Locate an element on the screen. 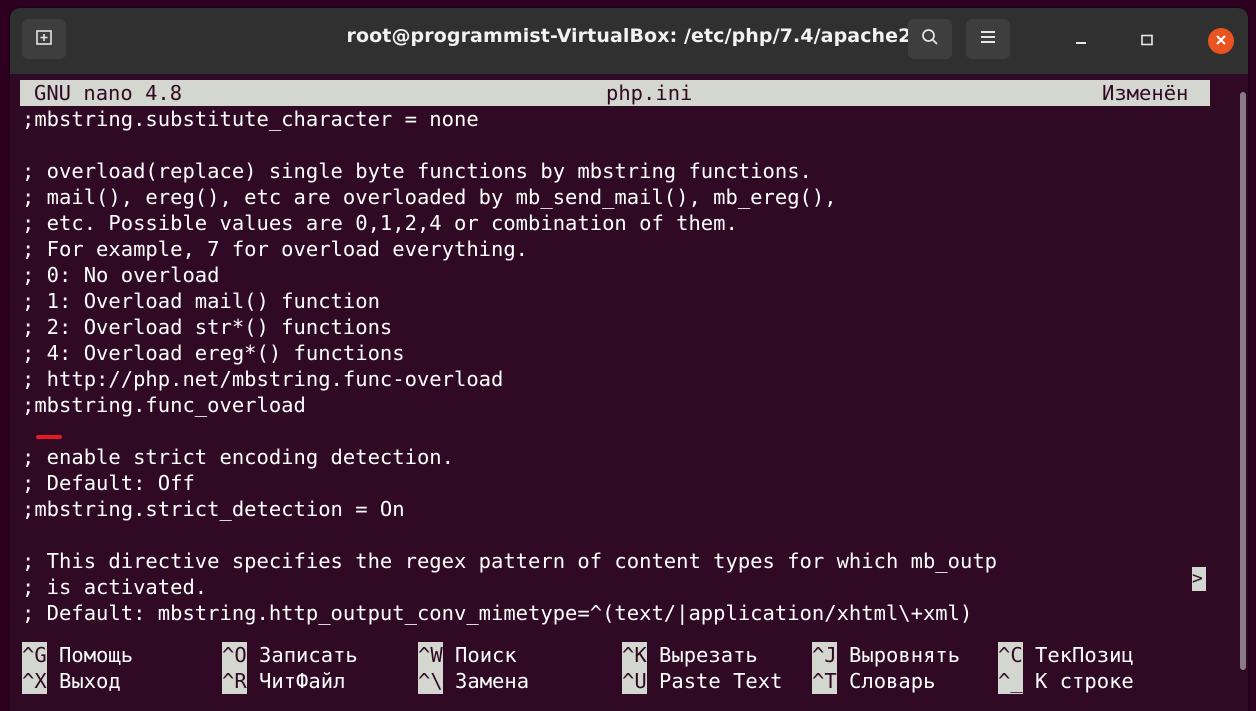  shortcut-item: ^R ЧитФайл is located at coordinates (283, 681).